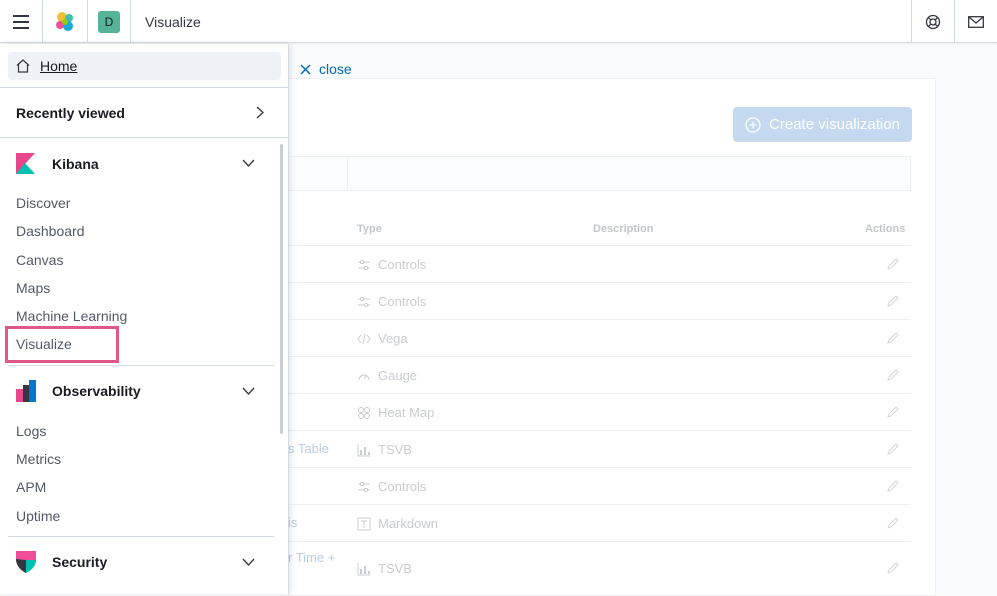  I want to click on code-icon, so click(364, 338).